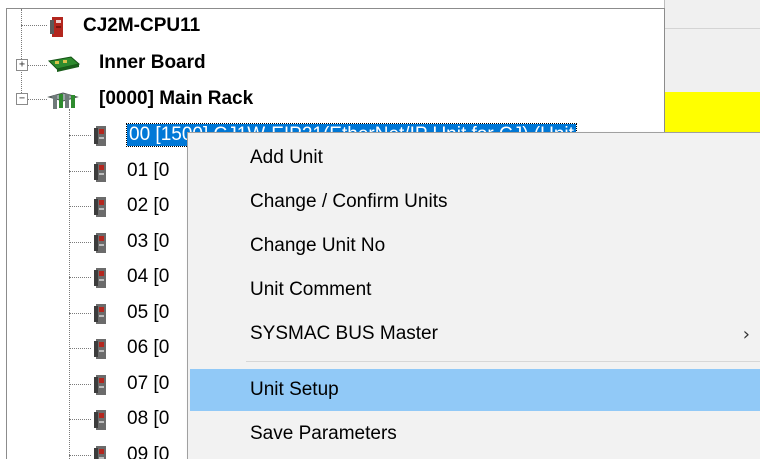 This screenshot has height=459, width=760. Describe the element at coordinates (475, 290) in the screenshot. I see `menu-item-unit-comment: Unit Comment` at that location.